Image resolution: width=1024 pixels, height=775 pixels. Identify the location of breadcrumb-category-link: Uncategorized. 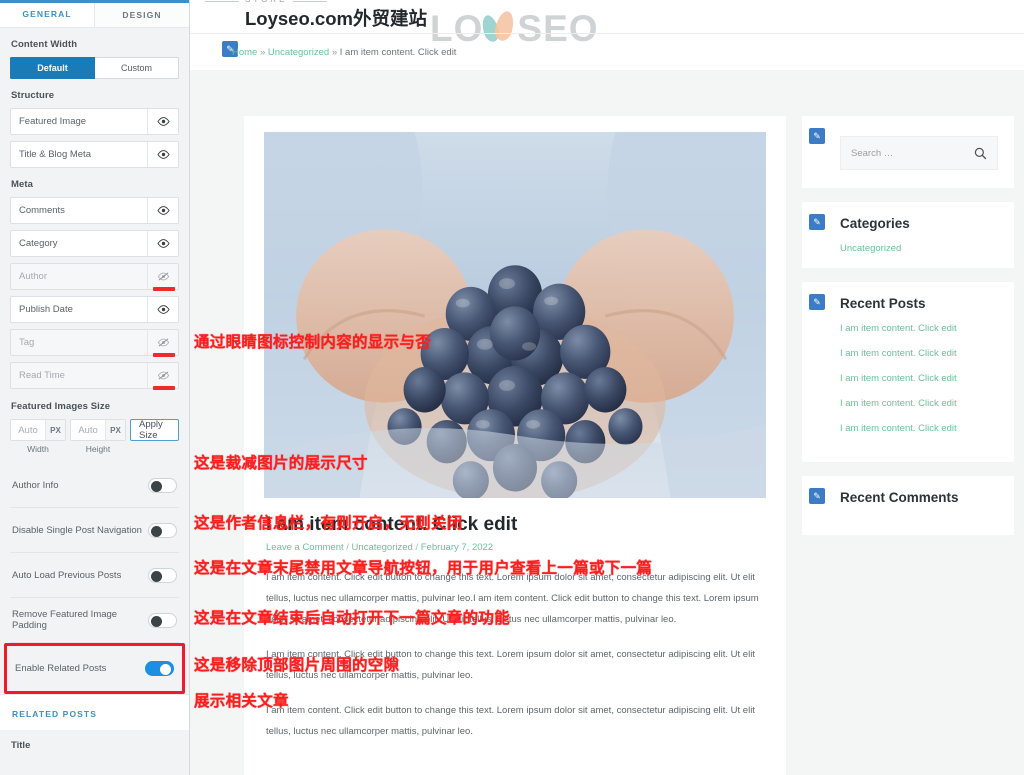
(298, 52).